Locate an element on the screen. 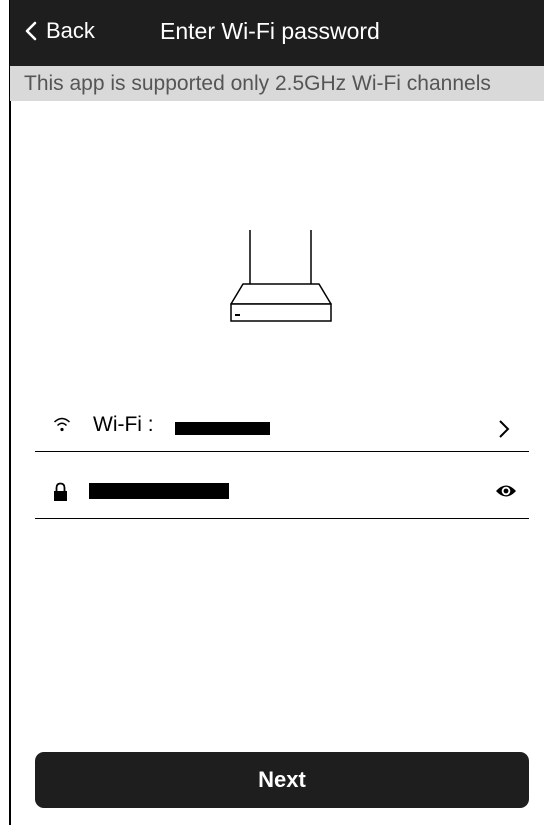  password-row is located at coordinates (282, 494).